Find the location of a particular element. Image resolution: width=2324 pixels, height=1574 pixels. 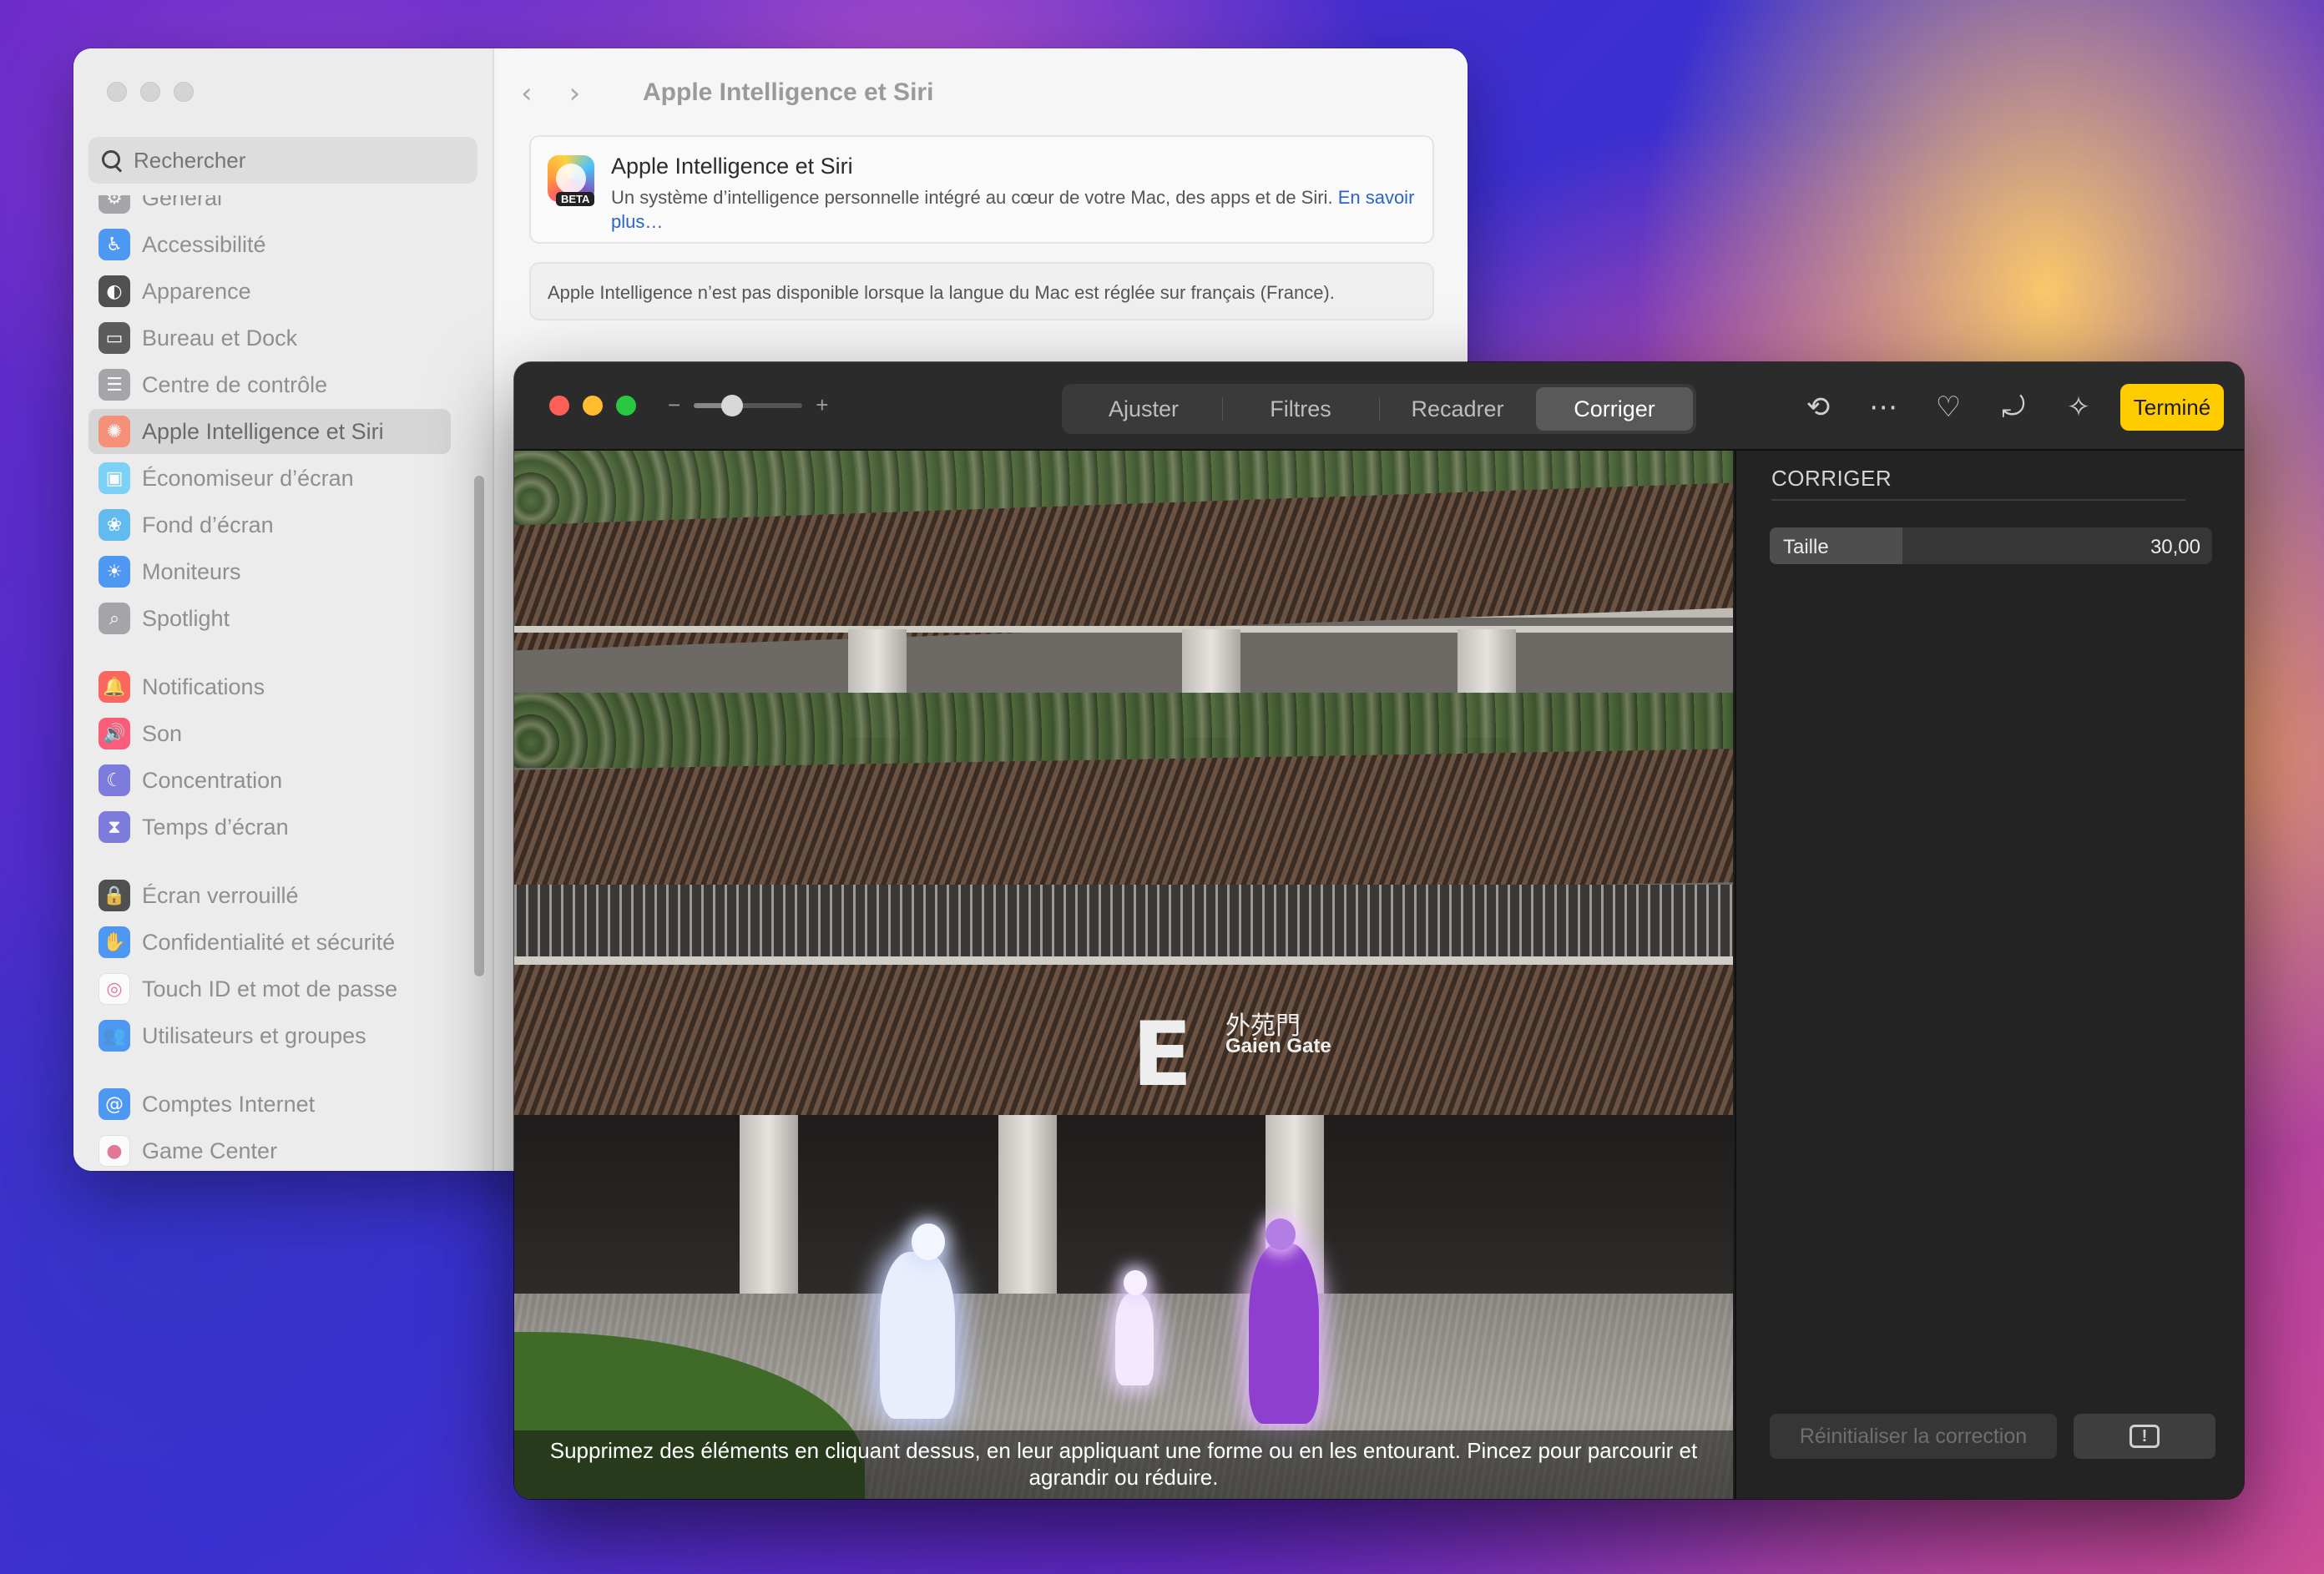

done-button: Terminé is located at coordinates (2172, 408).